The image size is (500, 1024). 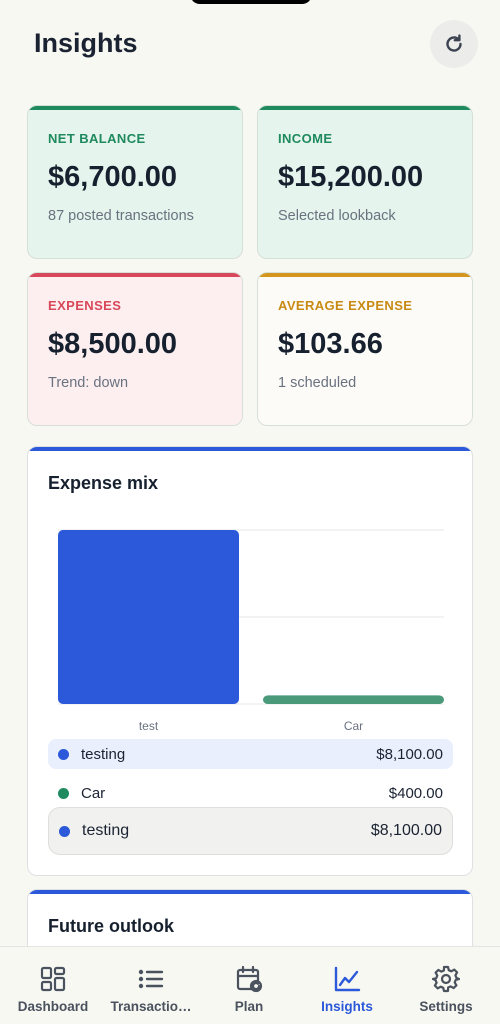 I want to click on stat-card-income: INCOME $15,200.00 Selected lookback, so click(x=365, y=182).